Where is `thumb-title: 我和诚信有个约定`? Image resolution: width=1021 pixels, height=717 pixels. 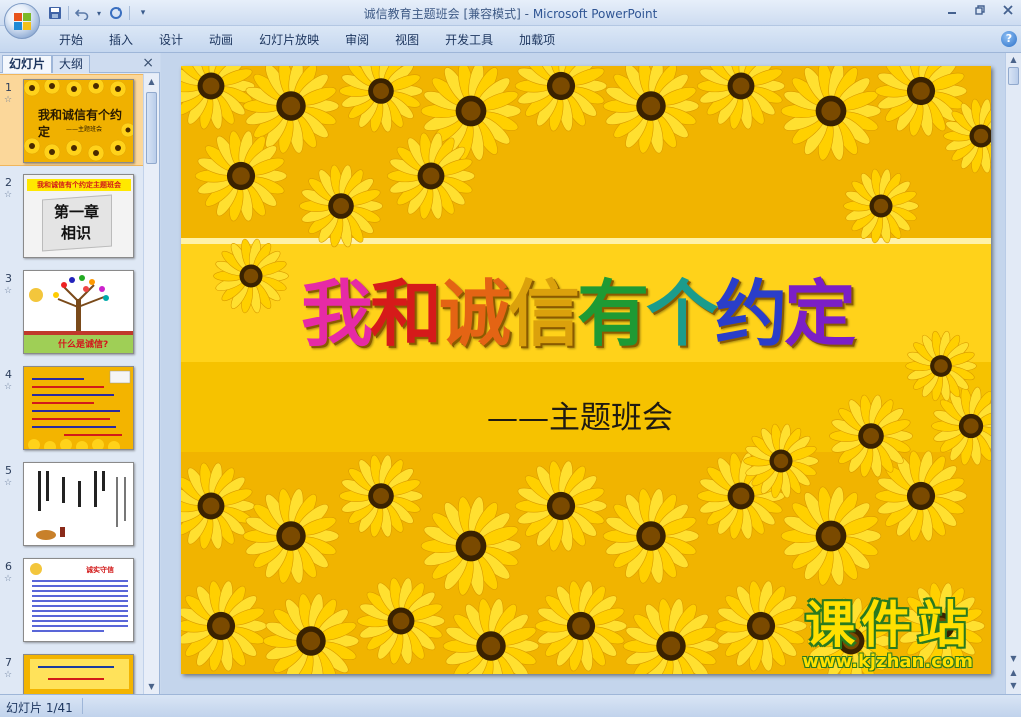 thumb-title: 我和诚信有个约定 is located at coordinates (80, 123).